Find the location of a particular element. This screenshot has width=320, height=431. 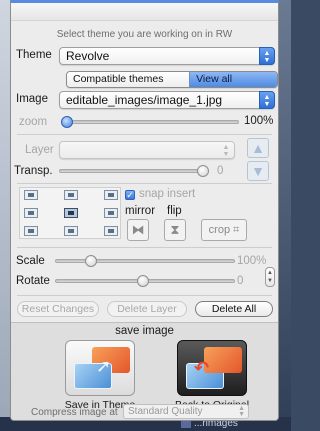

zoom-value: 100% is located at coordinates (259, 121).